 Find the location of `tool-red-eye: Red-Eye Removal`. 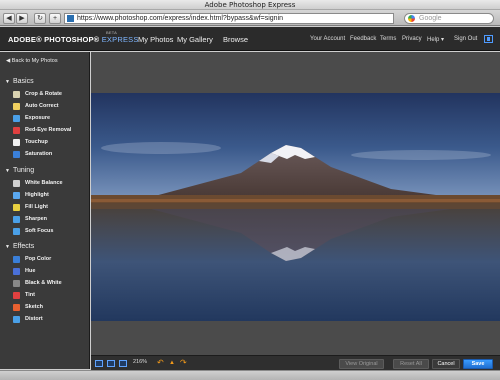

tool-red-eye: Red-Eye Removal is located at coordinates (42, 130).